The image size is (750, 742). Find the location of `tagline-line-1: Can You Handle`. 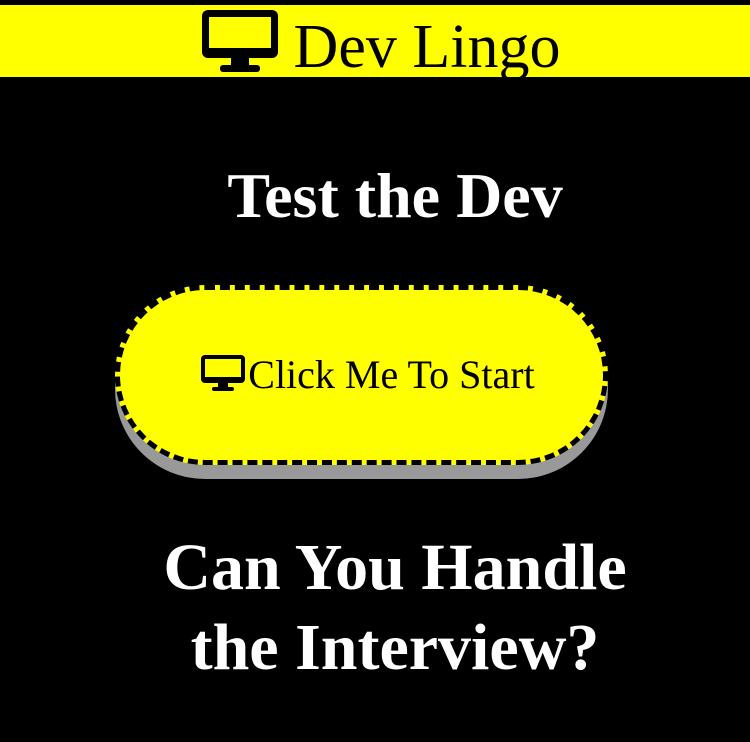

tagline-line-1: Can You Handle is located at coordinates (395, 567).